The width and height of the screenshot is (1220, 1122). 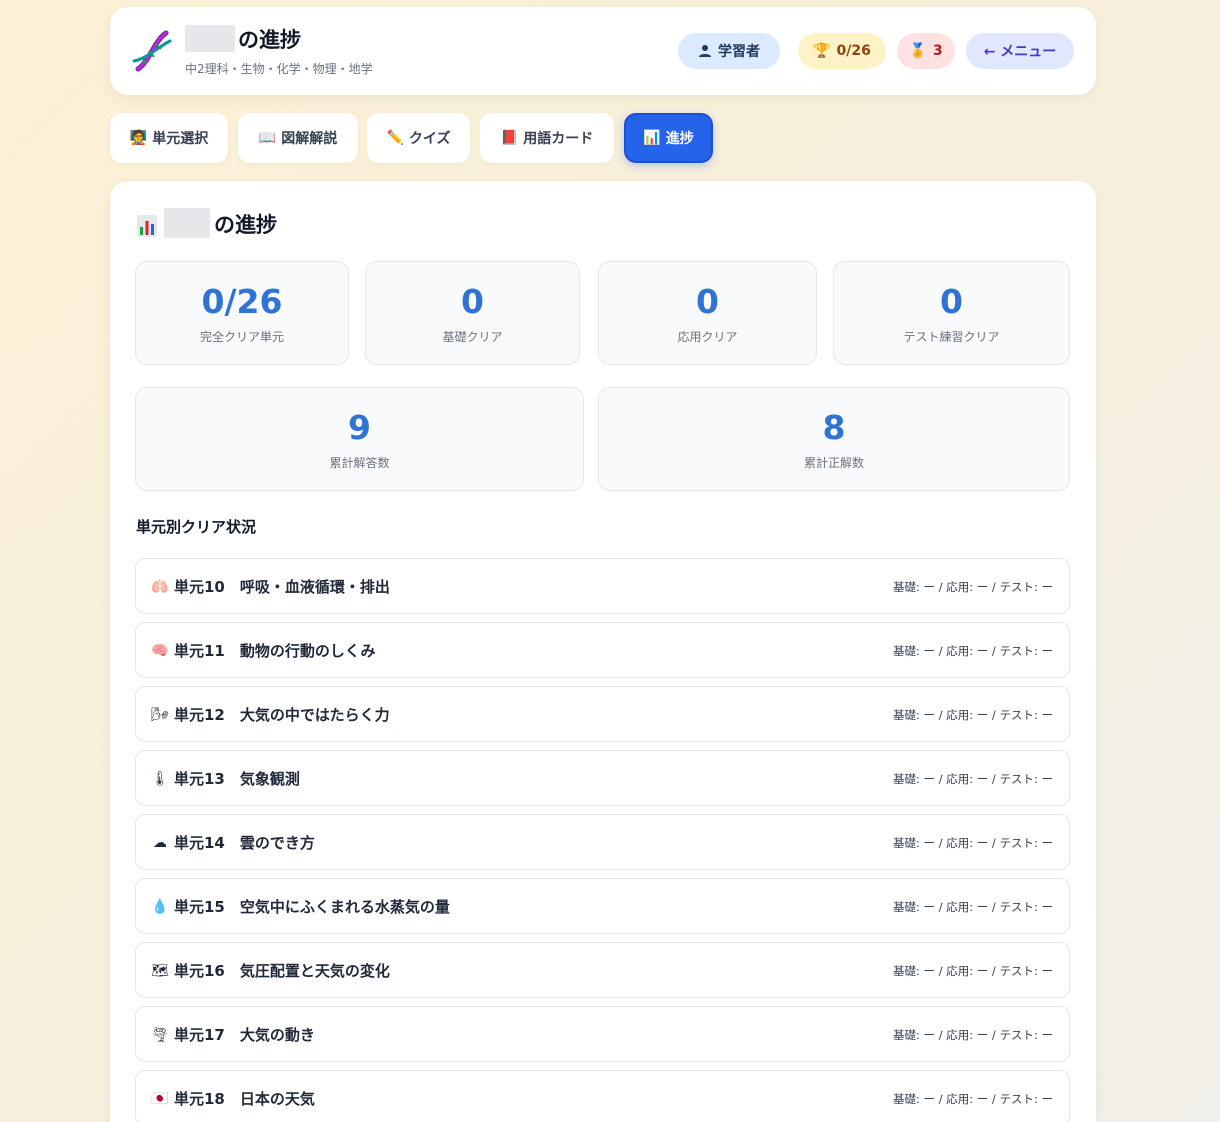 What do you see at coordinates (267, 138) in the screenshot?
I see `book-icon: 📖` at bounding box center [267, 138].